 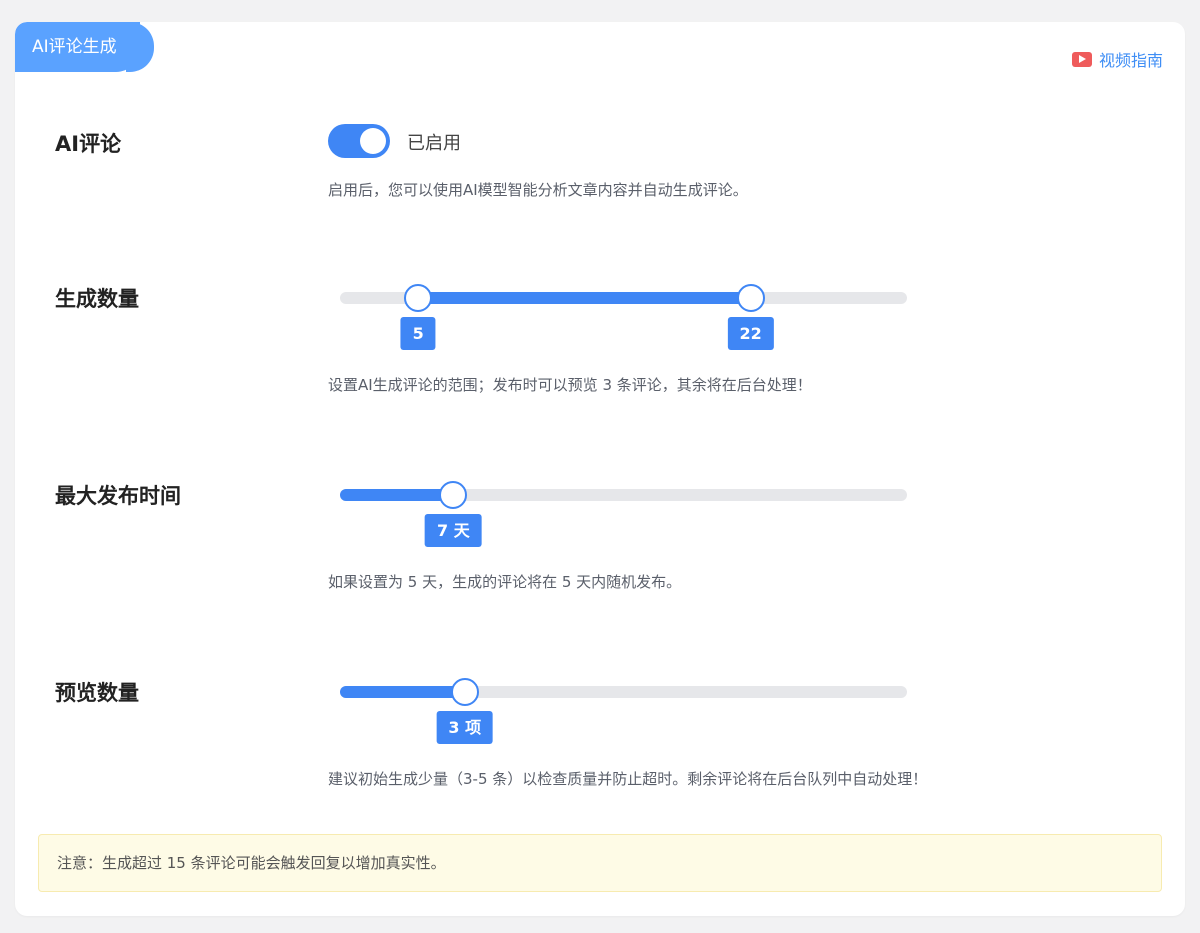 I want to click on slider-tooltip: 7 天, so click(x=453, y=530).